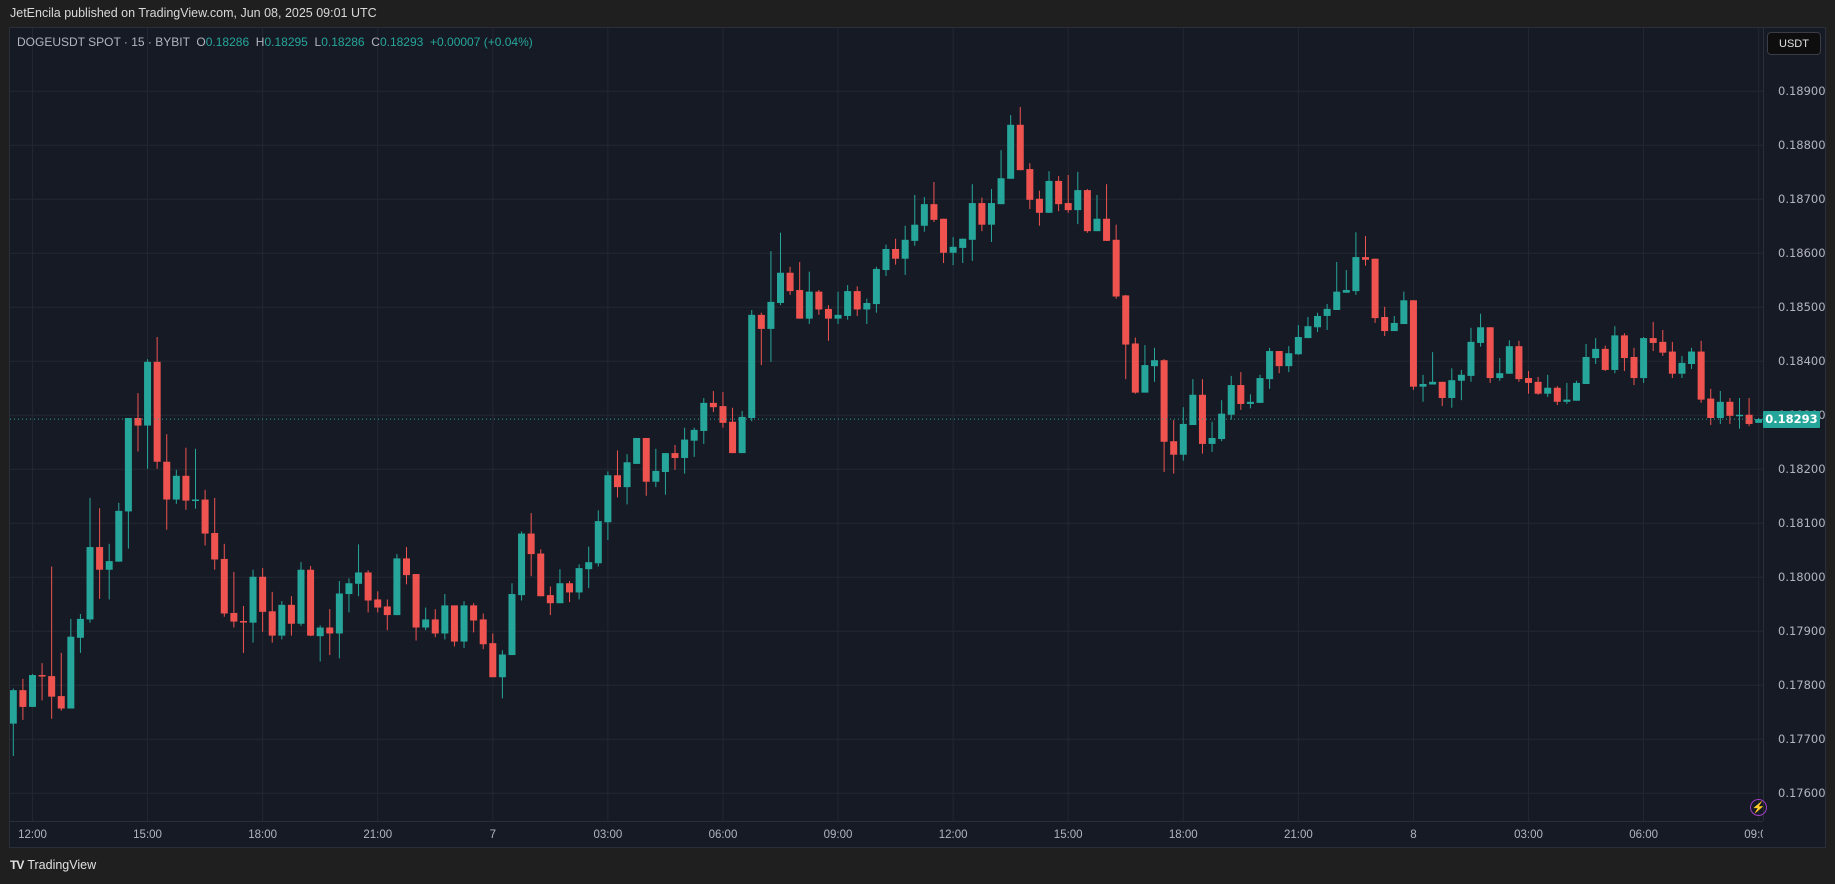 The width and height of the screenshot is (1835, 884). What do you see at coordinates (1802, 469) in the screenshot?
I see `price-tick-label: 0.18200` at bounding box center [1802, 469].